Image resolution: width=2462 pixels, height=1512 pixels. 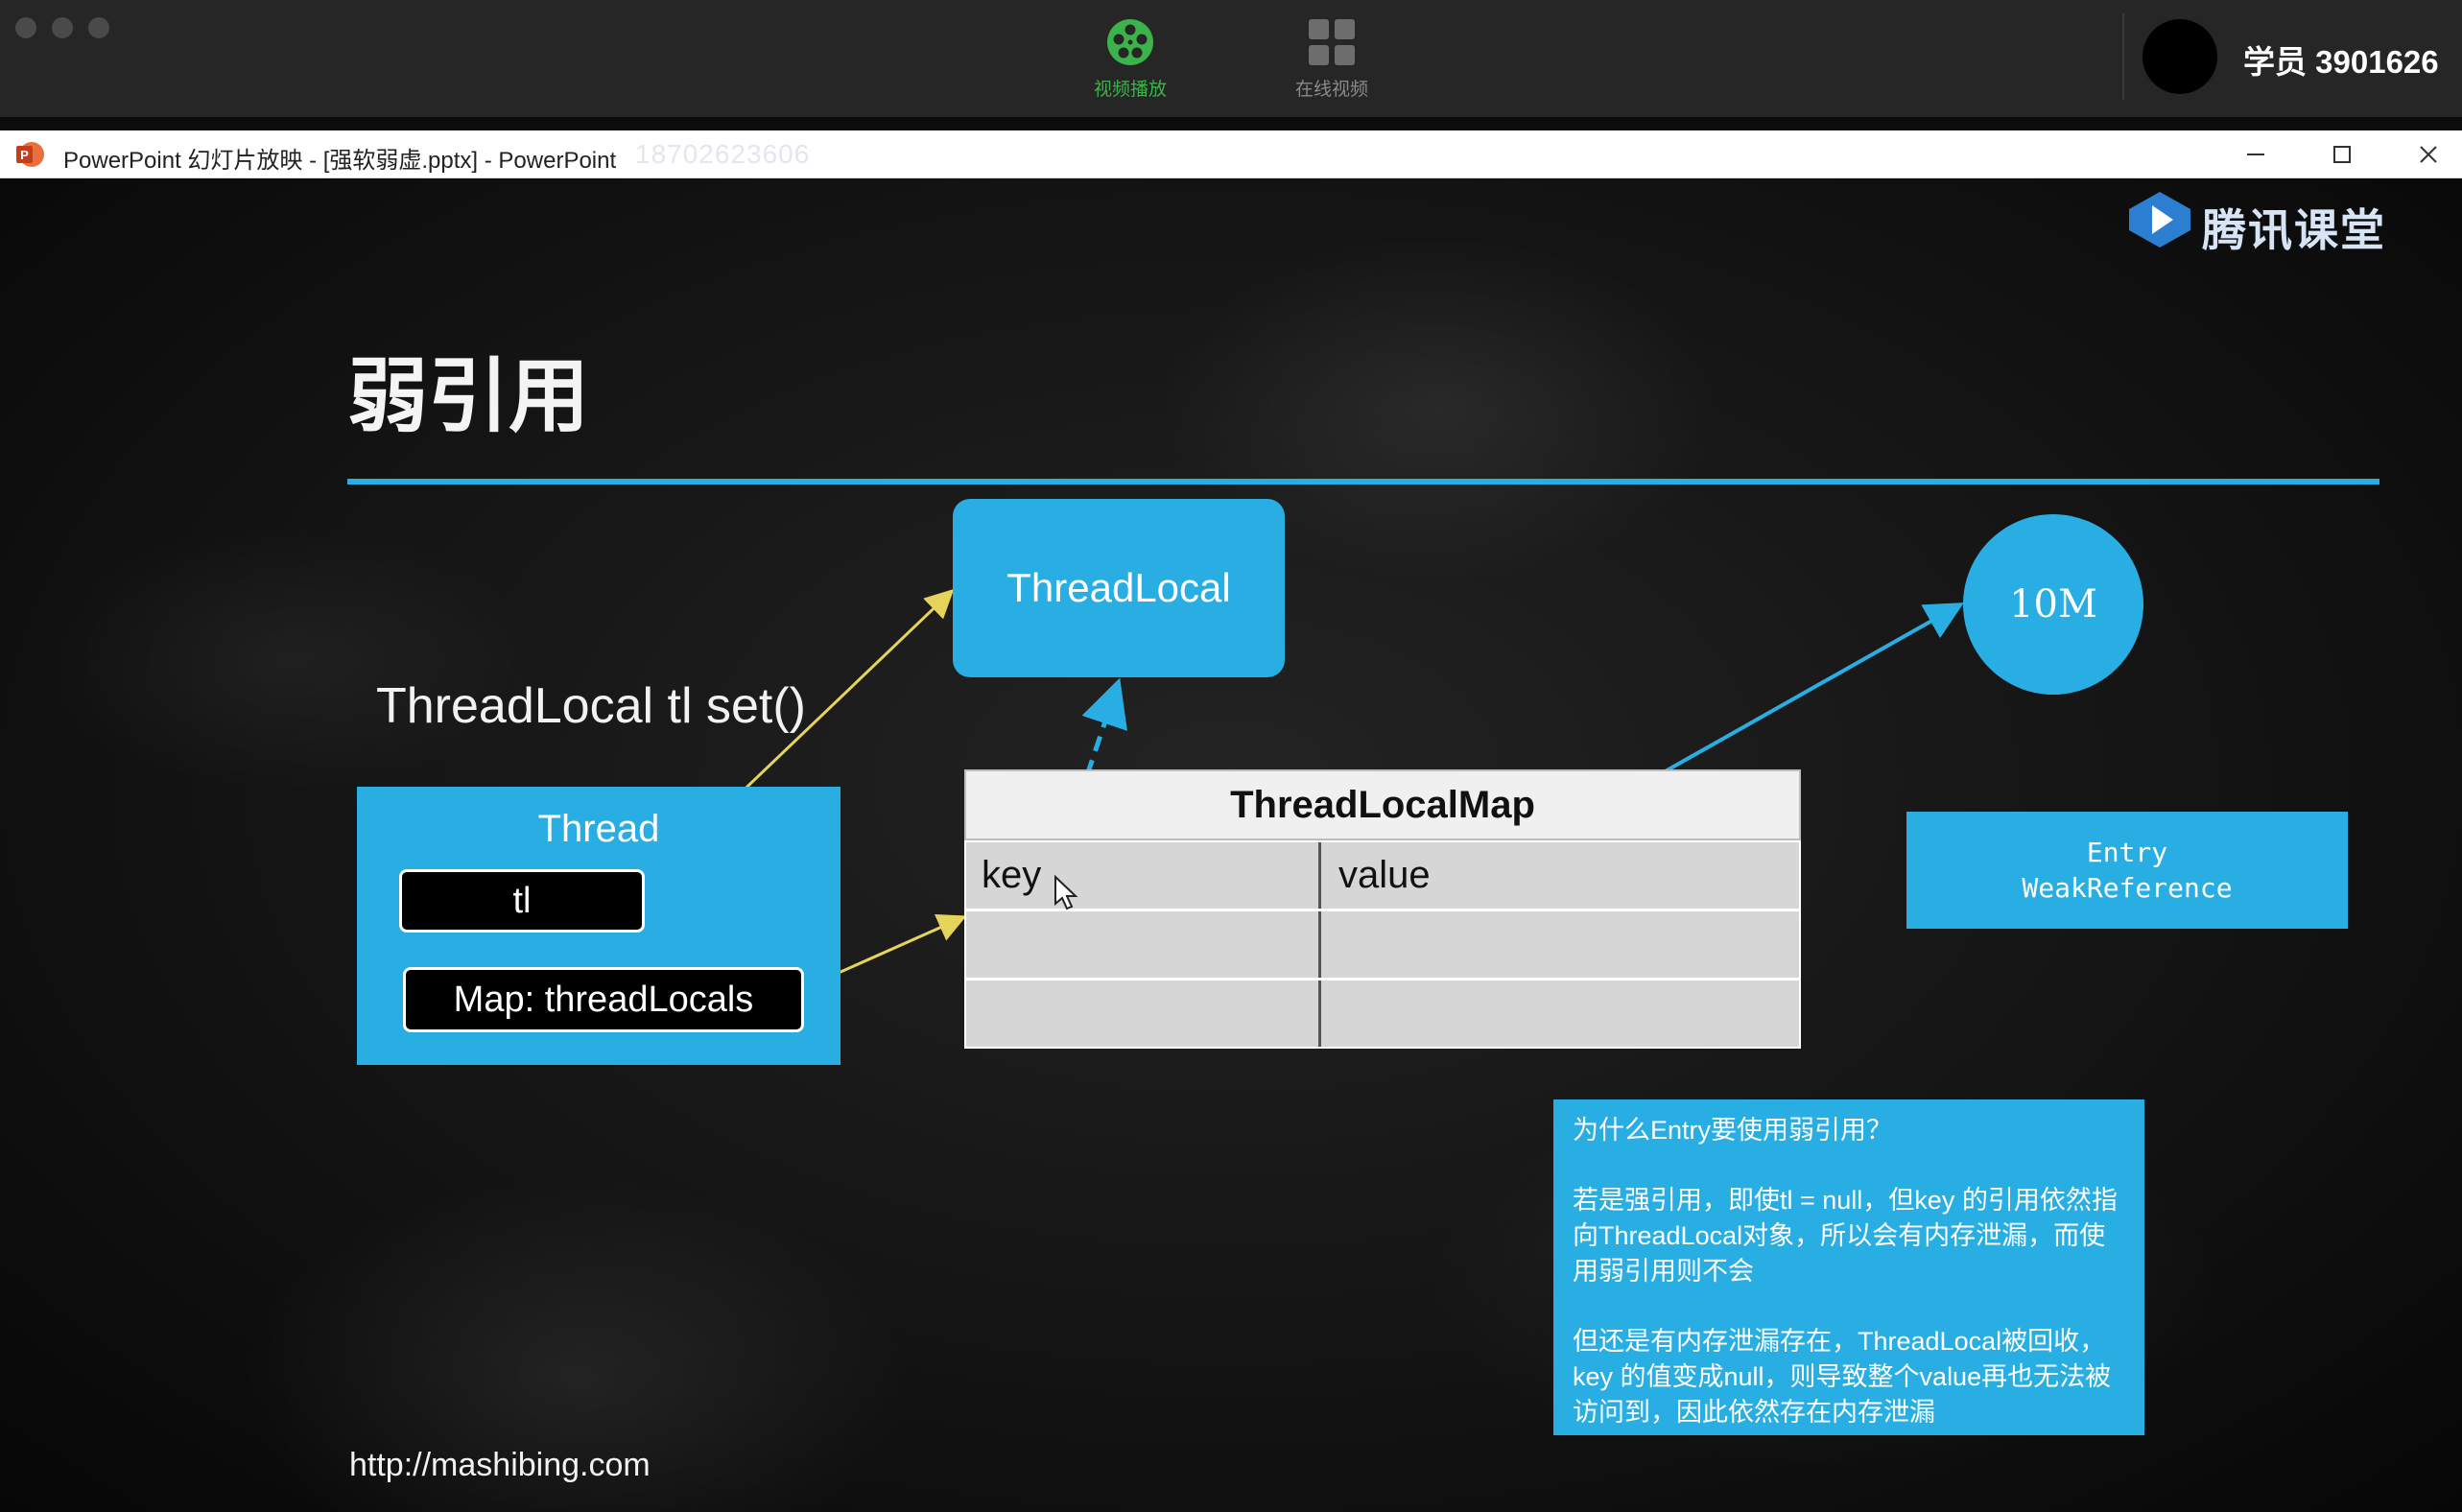 What do you see at coordinates (1332, 42) in the screenshot?
I see `grid-icon` at bounding box center [1332, 42].